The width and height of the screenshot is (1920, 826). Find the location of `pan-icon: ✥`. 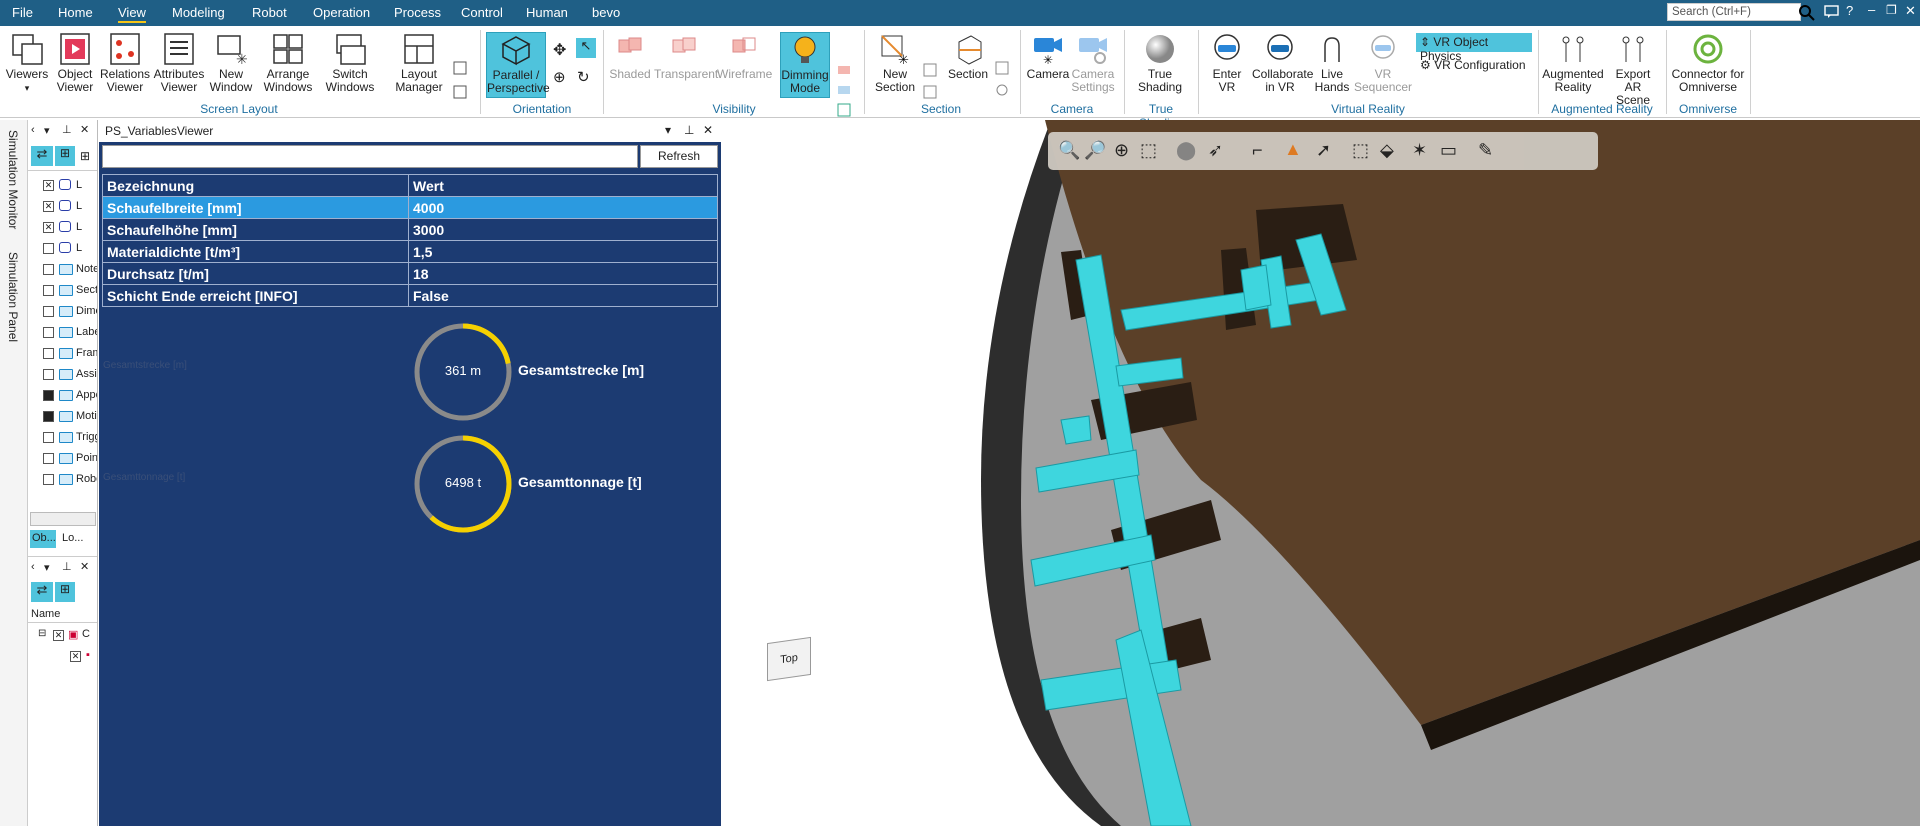

pan-icon: ✥ is located at coordinates (559, 50).